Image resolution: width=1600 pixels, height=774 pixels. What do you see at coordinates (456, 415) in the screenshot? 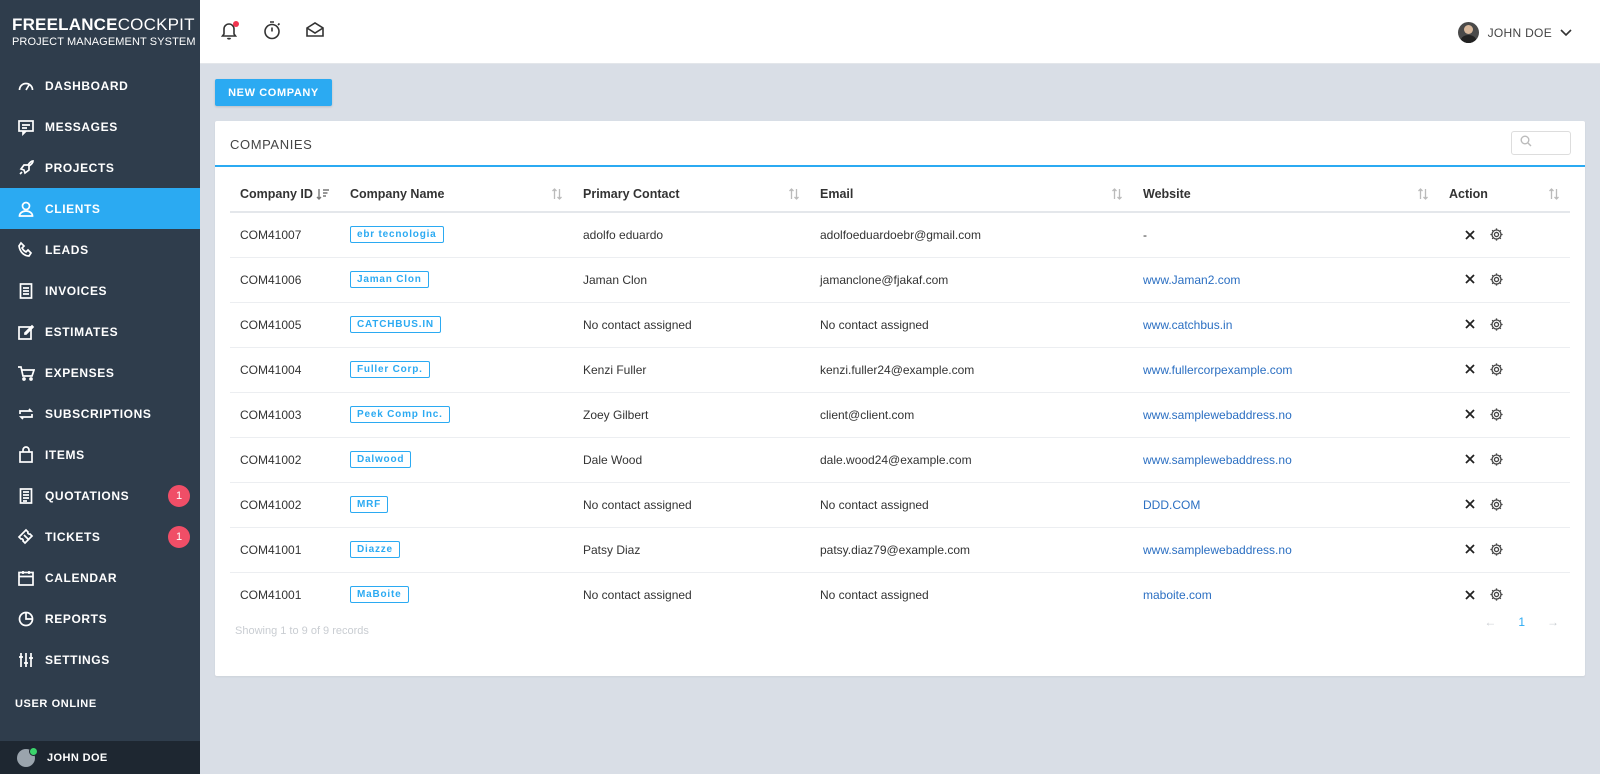
I see `company-name-cell: Peek Comp Inc.` at bounding box center [456, 415].